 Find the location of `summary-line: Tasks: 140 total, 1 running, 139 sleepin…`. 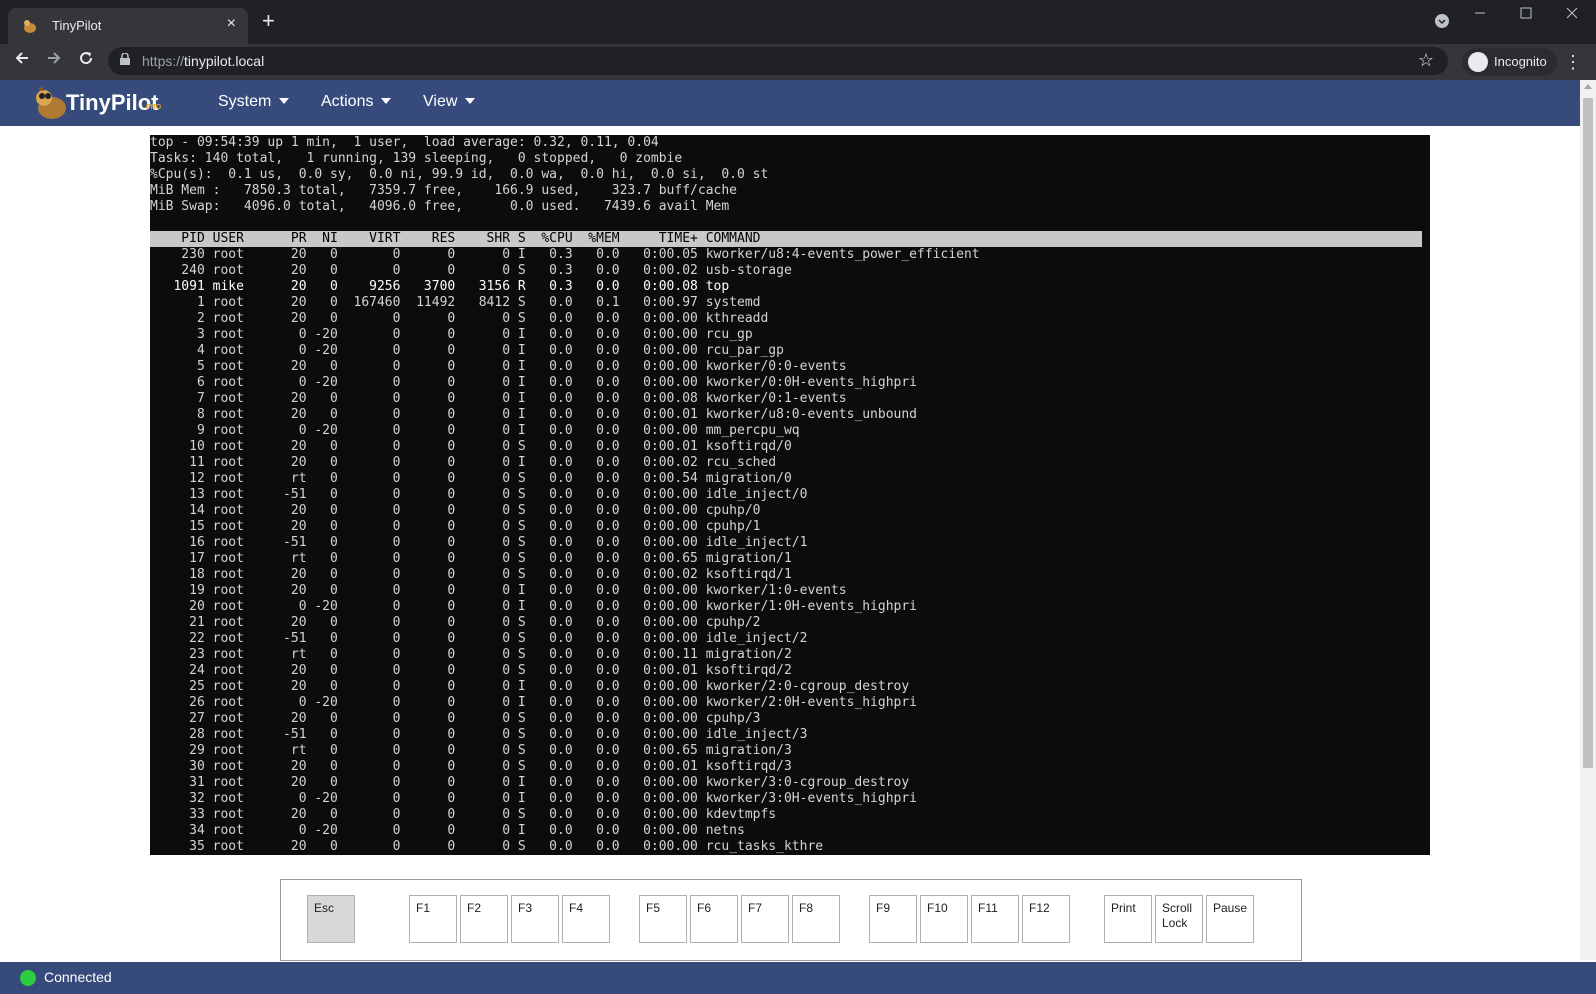

summary-line: Tasks: 140 total, 1 running, 139 sleepin… is located at coordinates (416, 158).